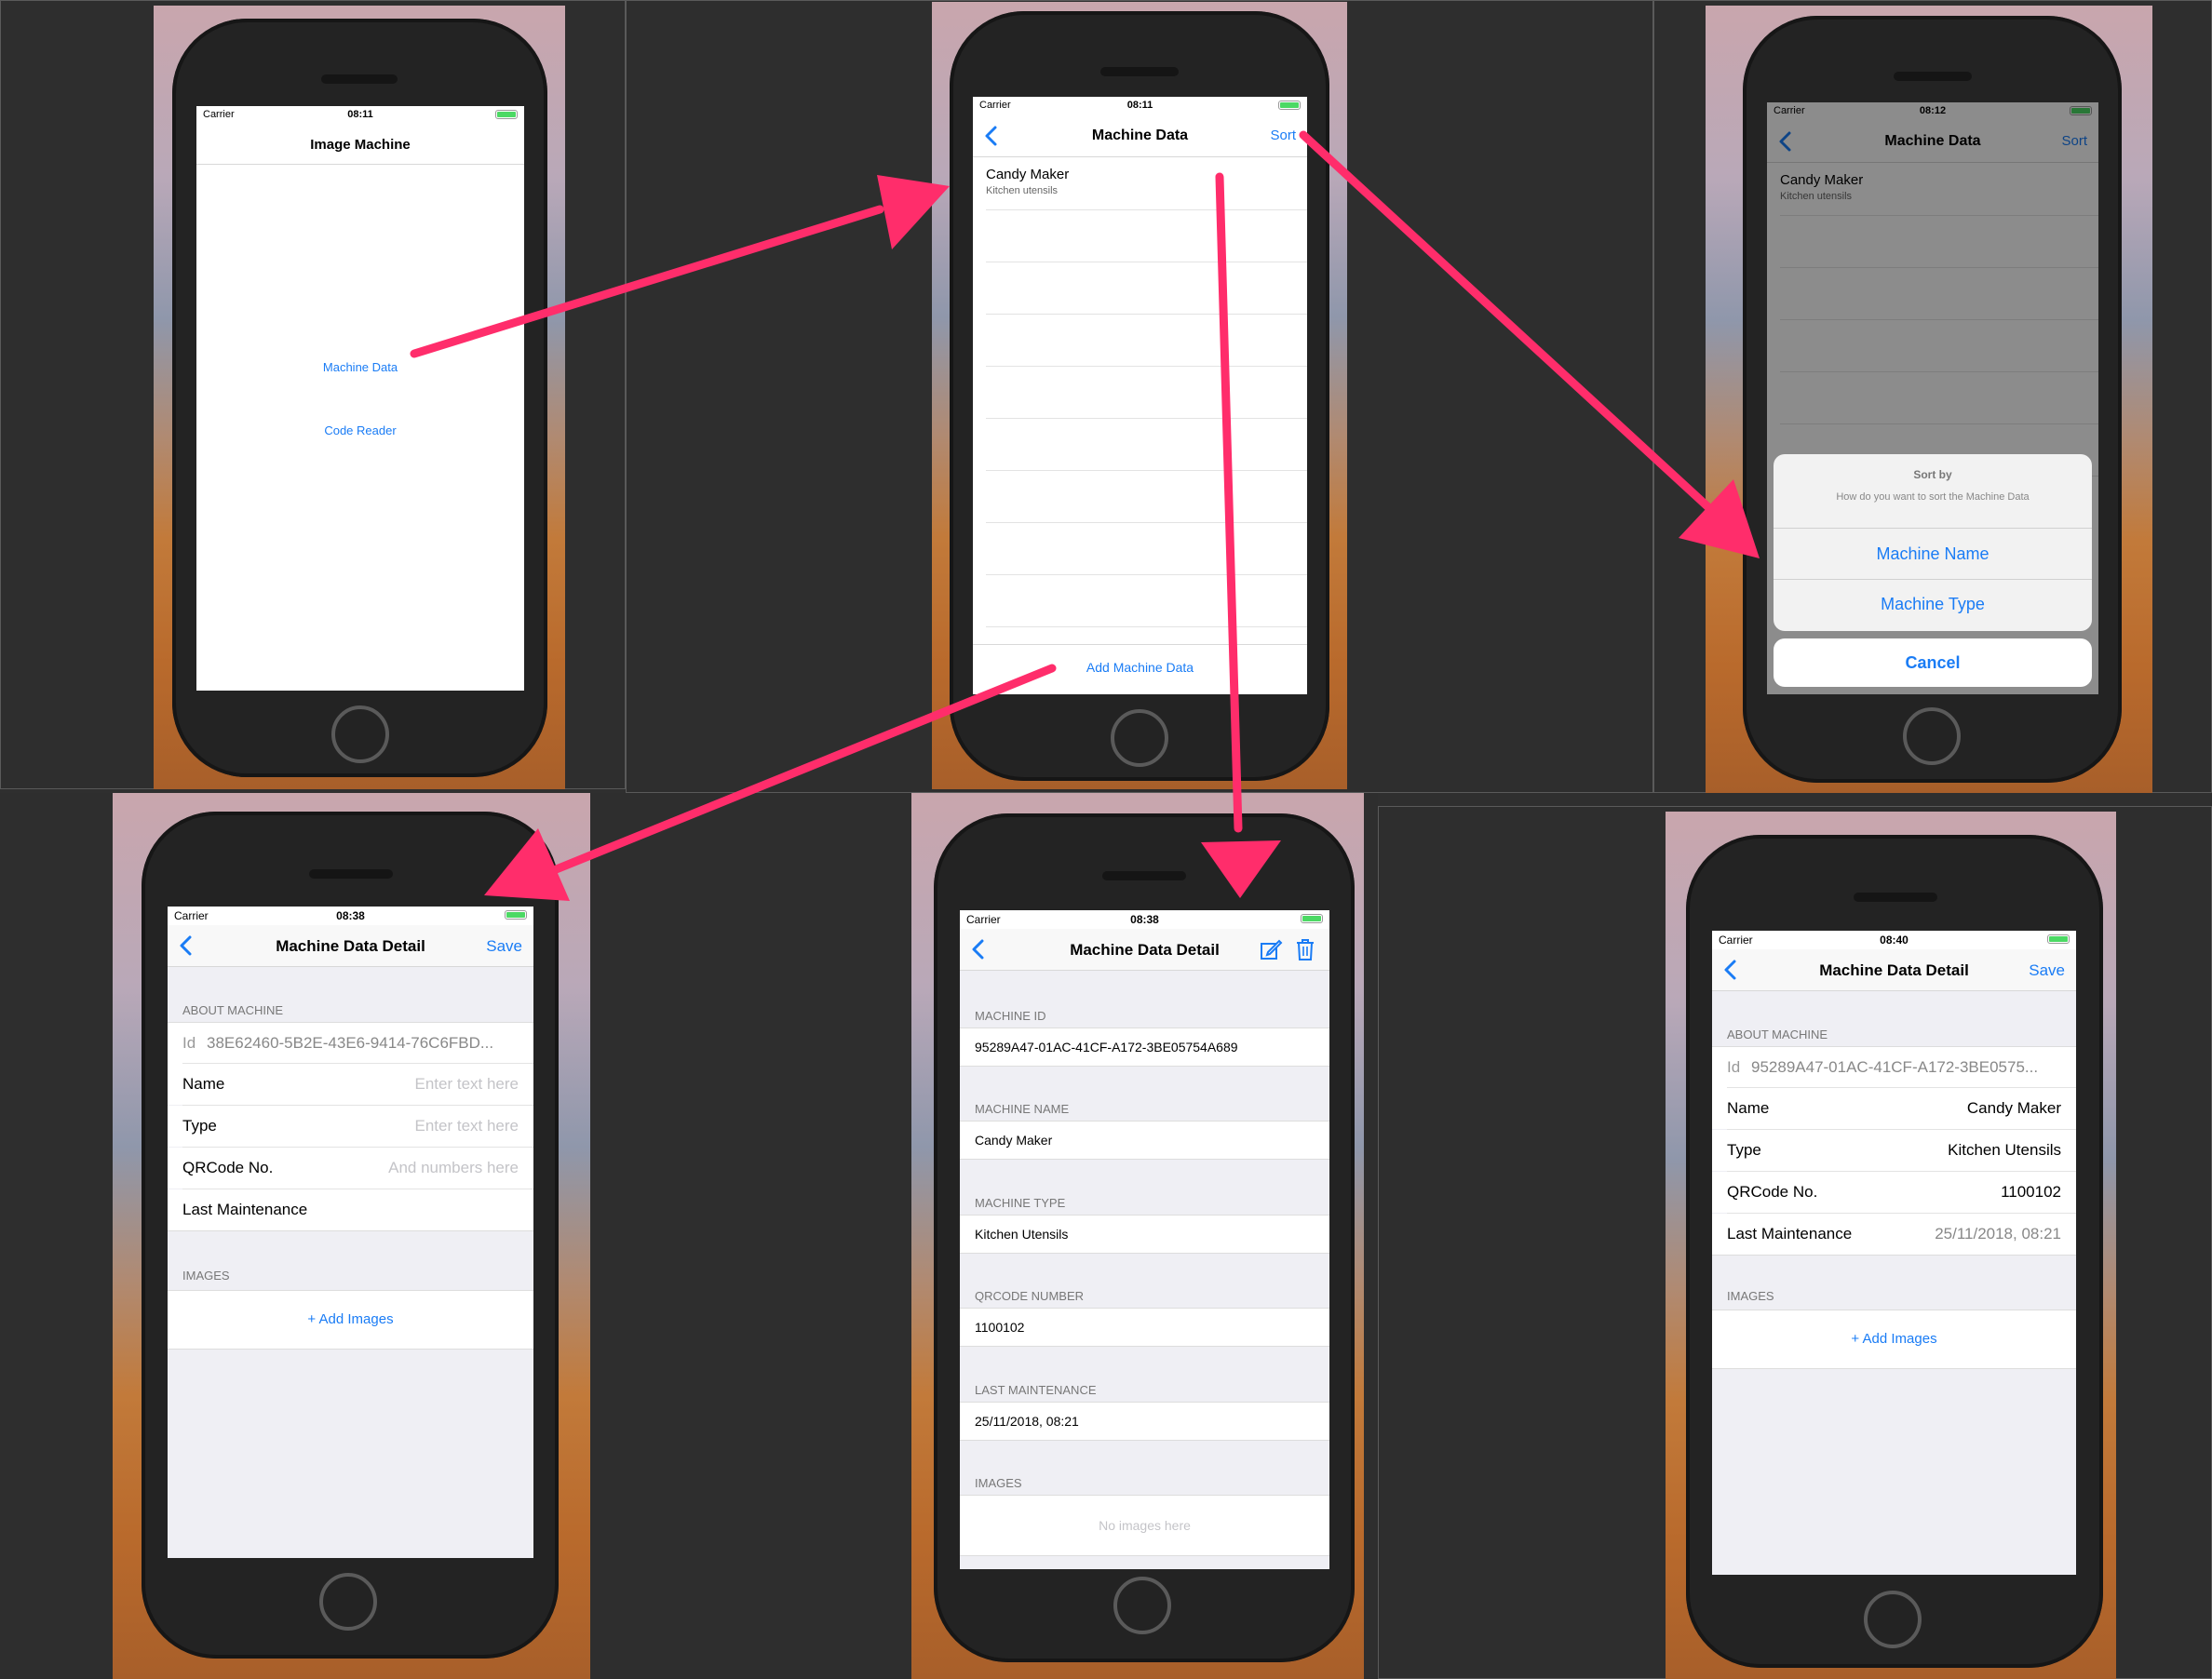 This screenshot has height=1679, width=2212. What do you see at coordinates (913, 212) in the screenshot?
I see `arrow-to-machine-data-head` at bounding box center [913, 212].